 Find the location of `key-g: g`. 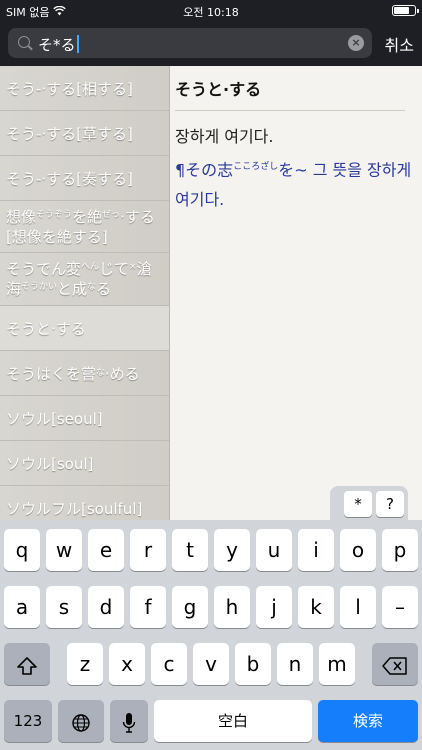

key-g: g is located at coordinates (190, 607).